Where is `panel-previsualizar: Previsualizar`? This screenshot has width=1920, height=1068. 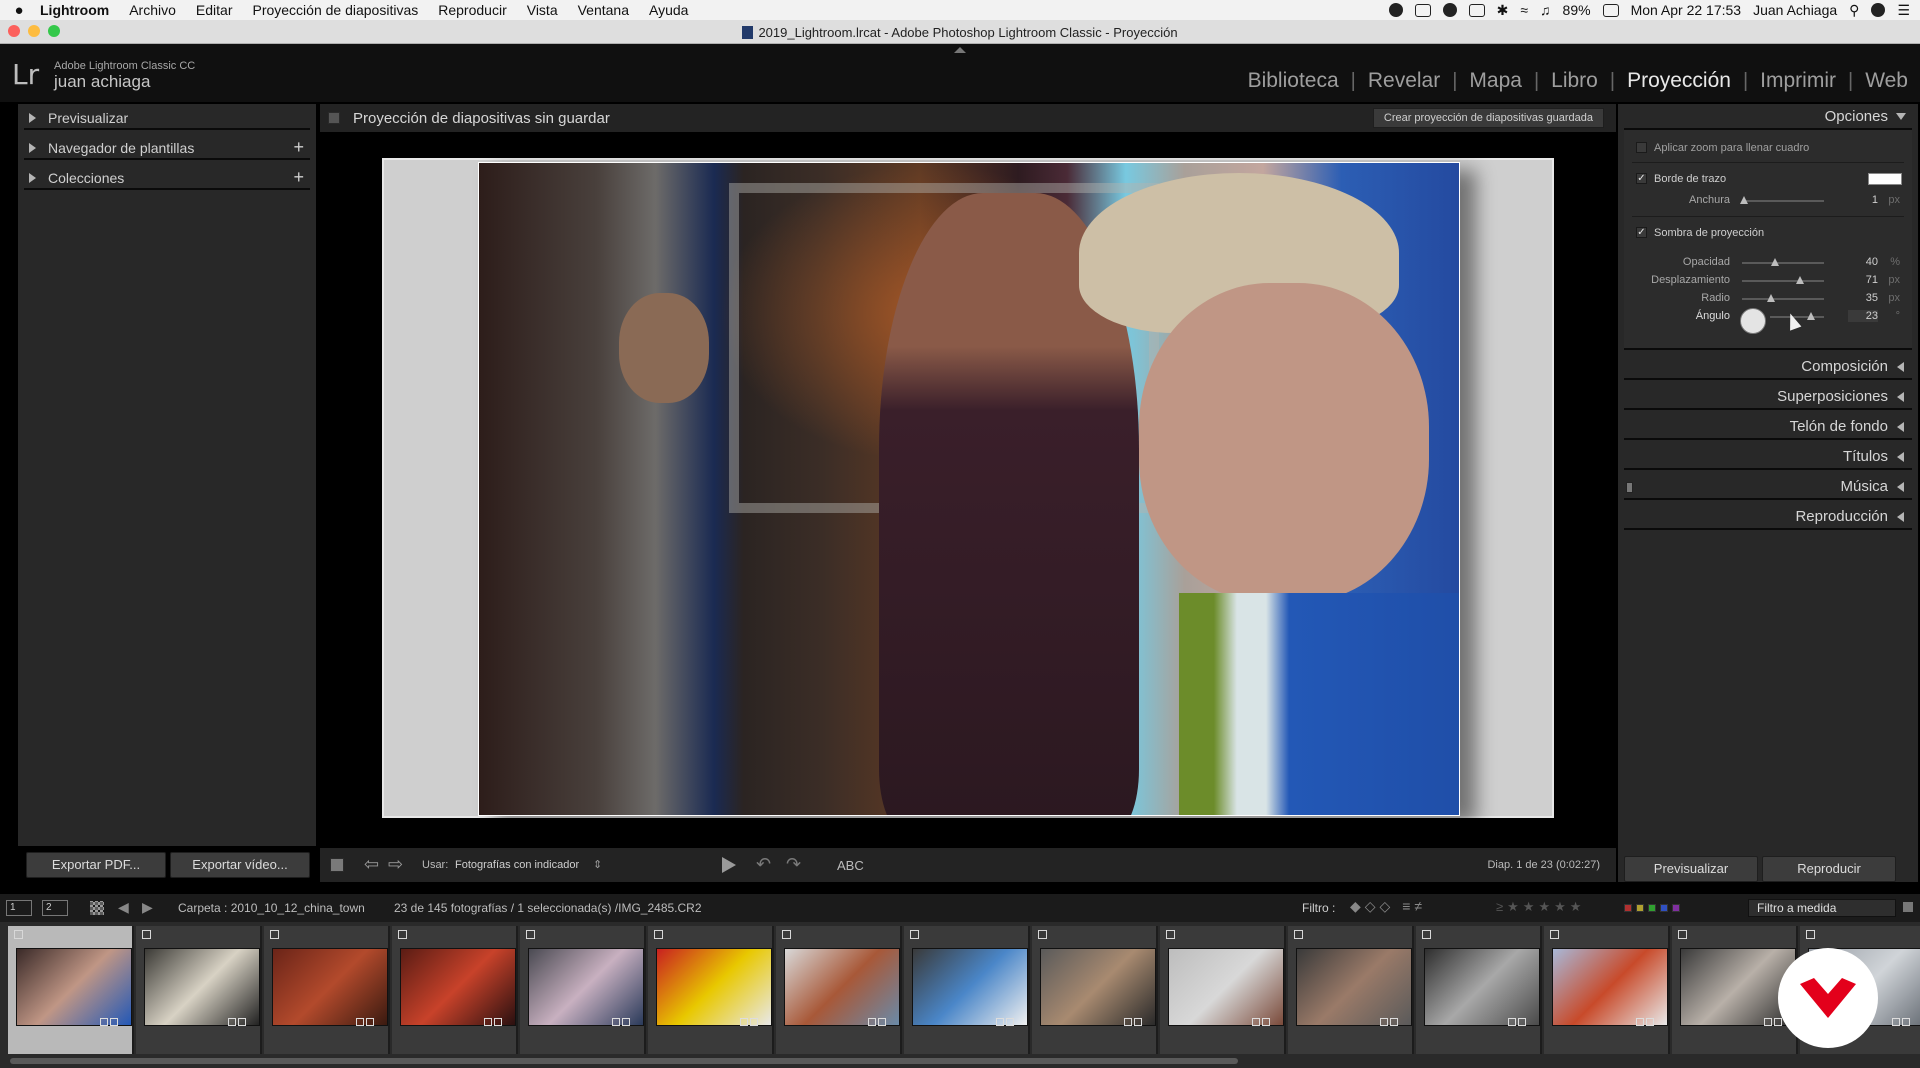
panel-previsualizar: Previsualizar is located at coordinates (167, 118).